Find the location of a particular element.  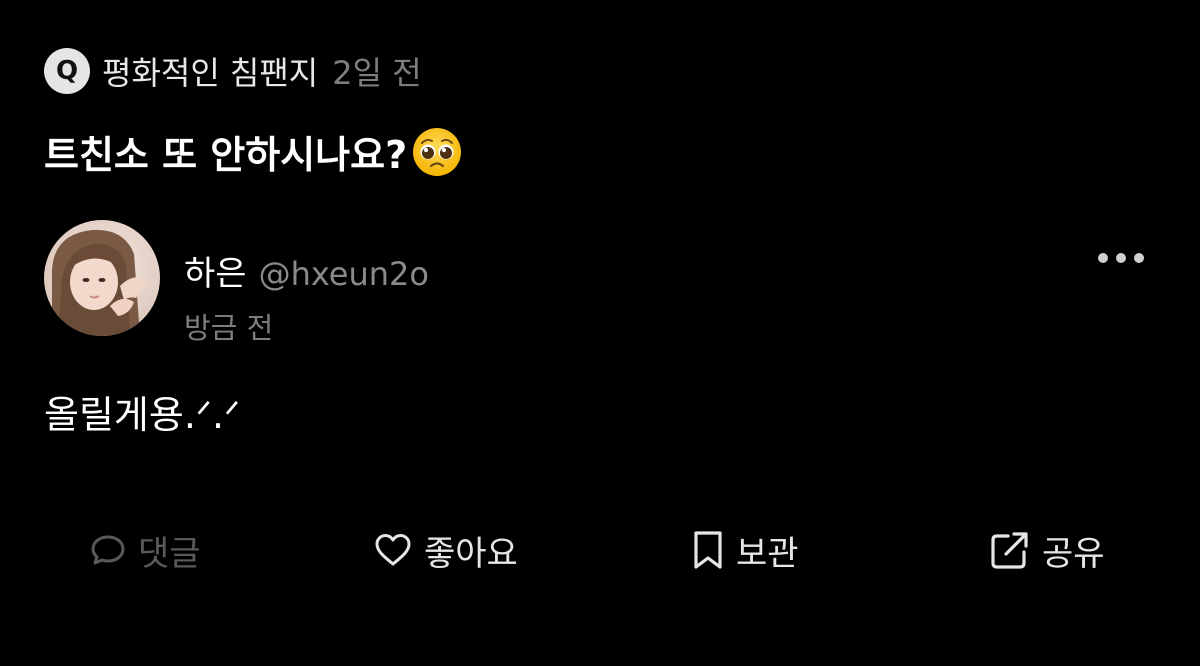

avatar is located at coordinates (102, 278).